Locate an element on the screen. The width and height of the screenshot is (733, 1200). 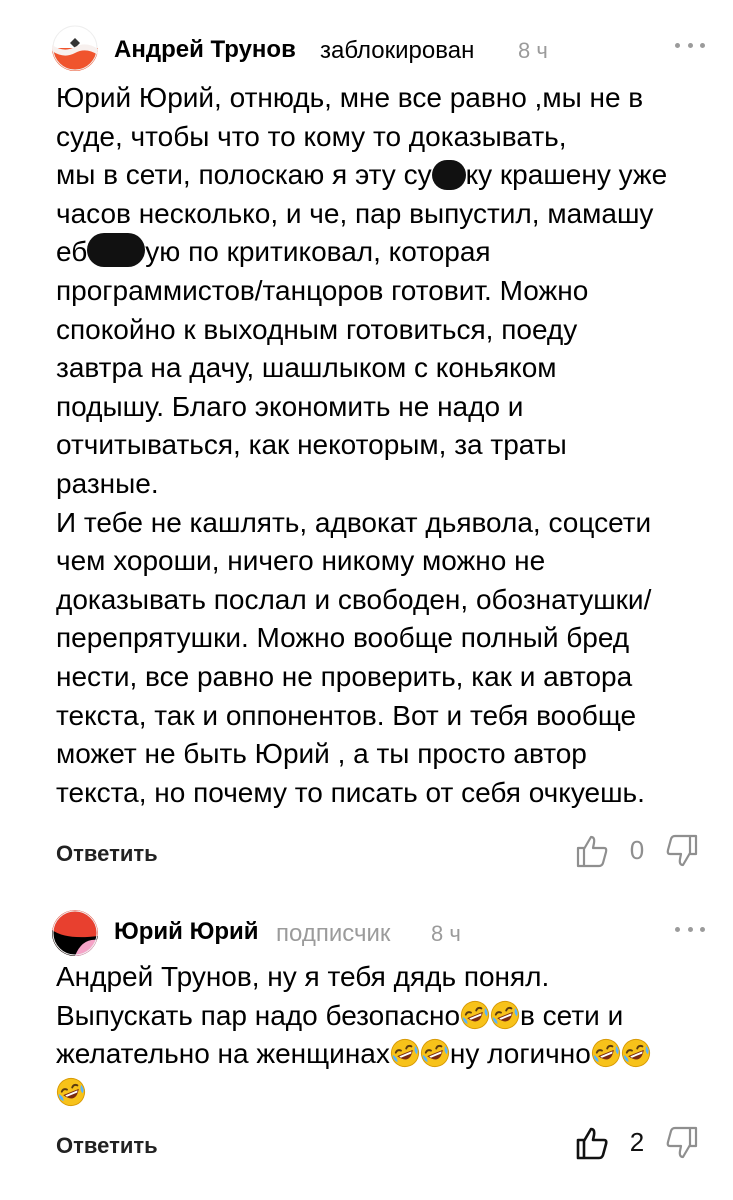
like-count: 0 is located at coordinates (637, 849).